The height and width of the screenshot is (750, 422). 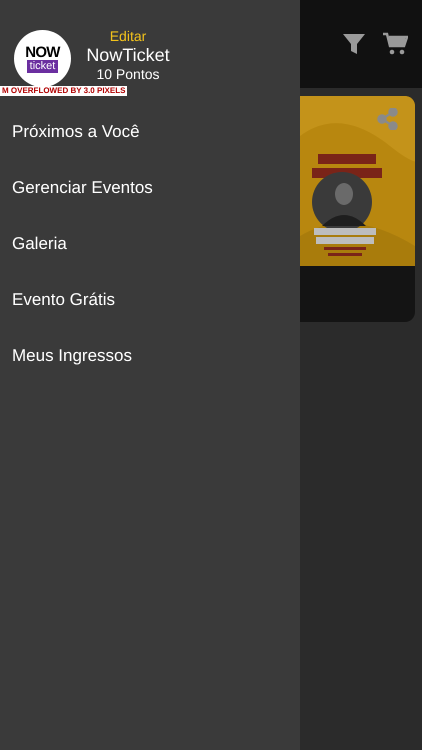 I want to click on drawer-item: Gerenciar Eventos, so click(x=150, y=188).